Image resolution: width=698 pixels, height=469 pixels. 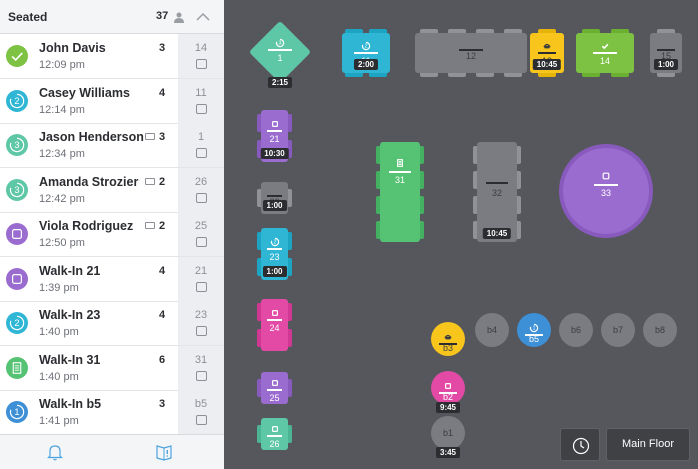 I want to click on table-1: 3 1 2:15, so click(x=280, y=54).